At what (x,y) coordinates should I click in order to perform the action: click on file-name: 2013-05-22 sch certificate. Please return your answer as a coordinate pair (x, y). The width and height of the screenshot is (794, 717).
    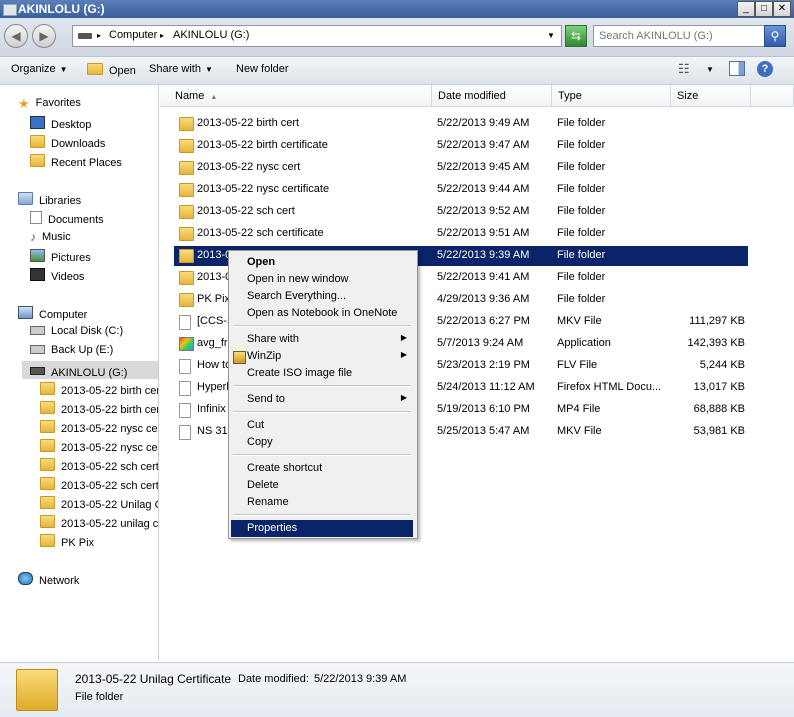
    Looking at the image, I should click on (260, 233).